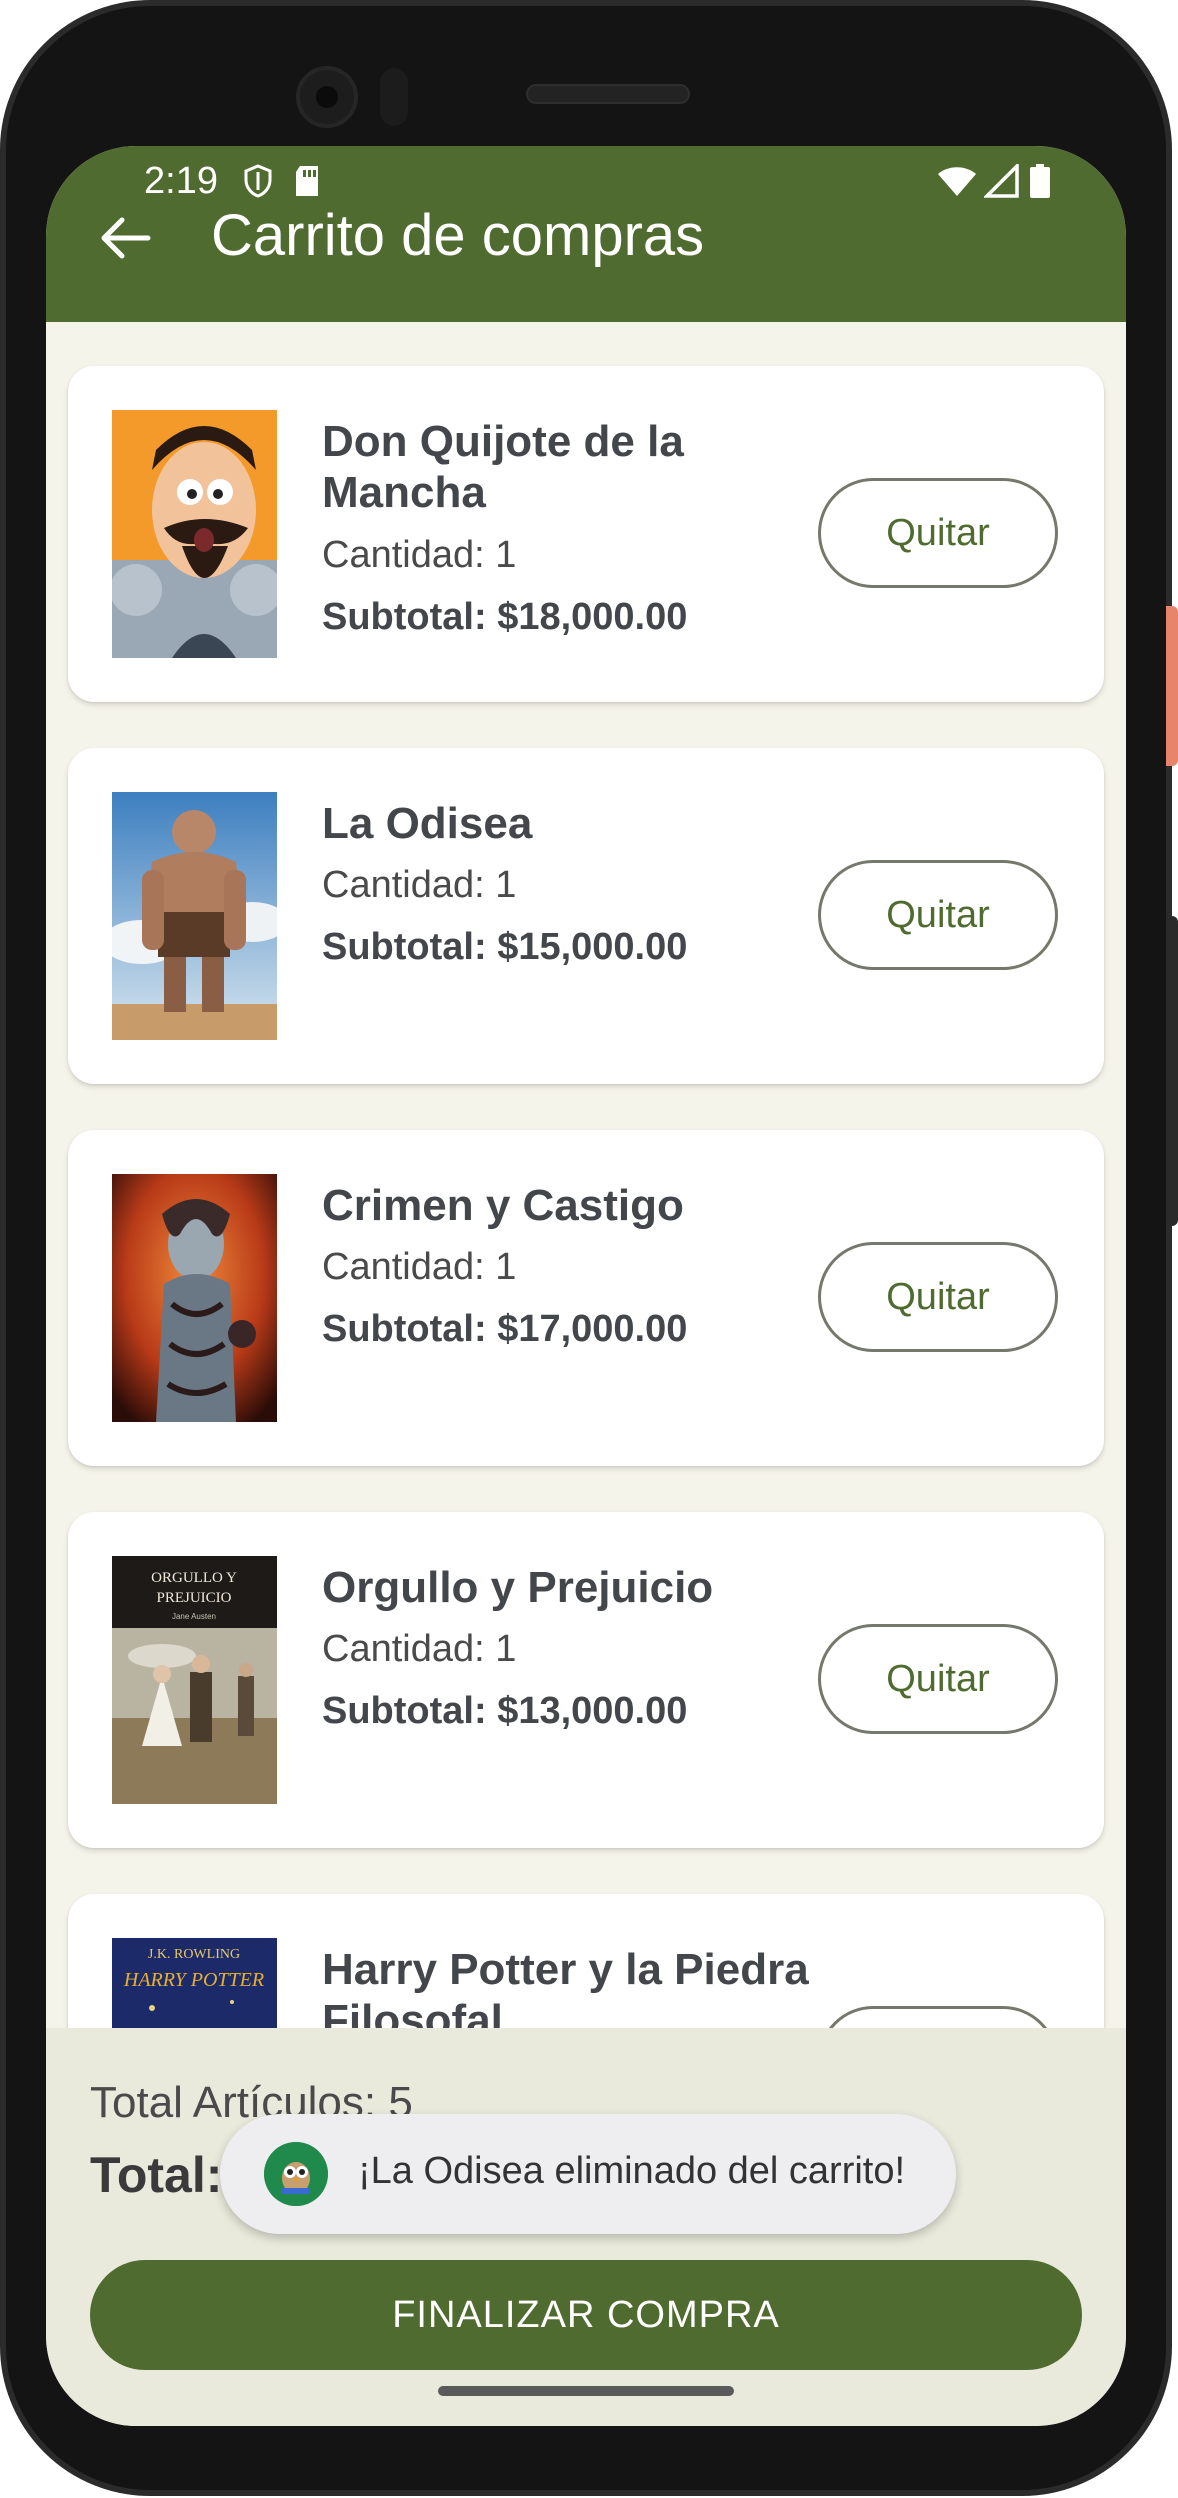  What do you see at coordinates (957, 181) in the screenshot?
I see `wifi-icon` at bounding box center [957, 181].